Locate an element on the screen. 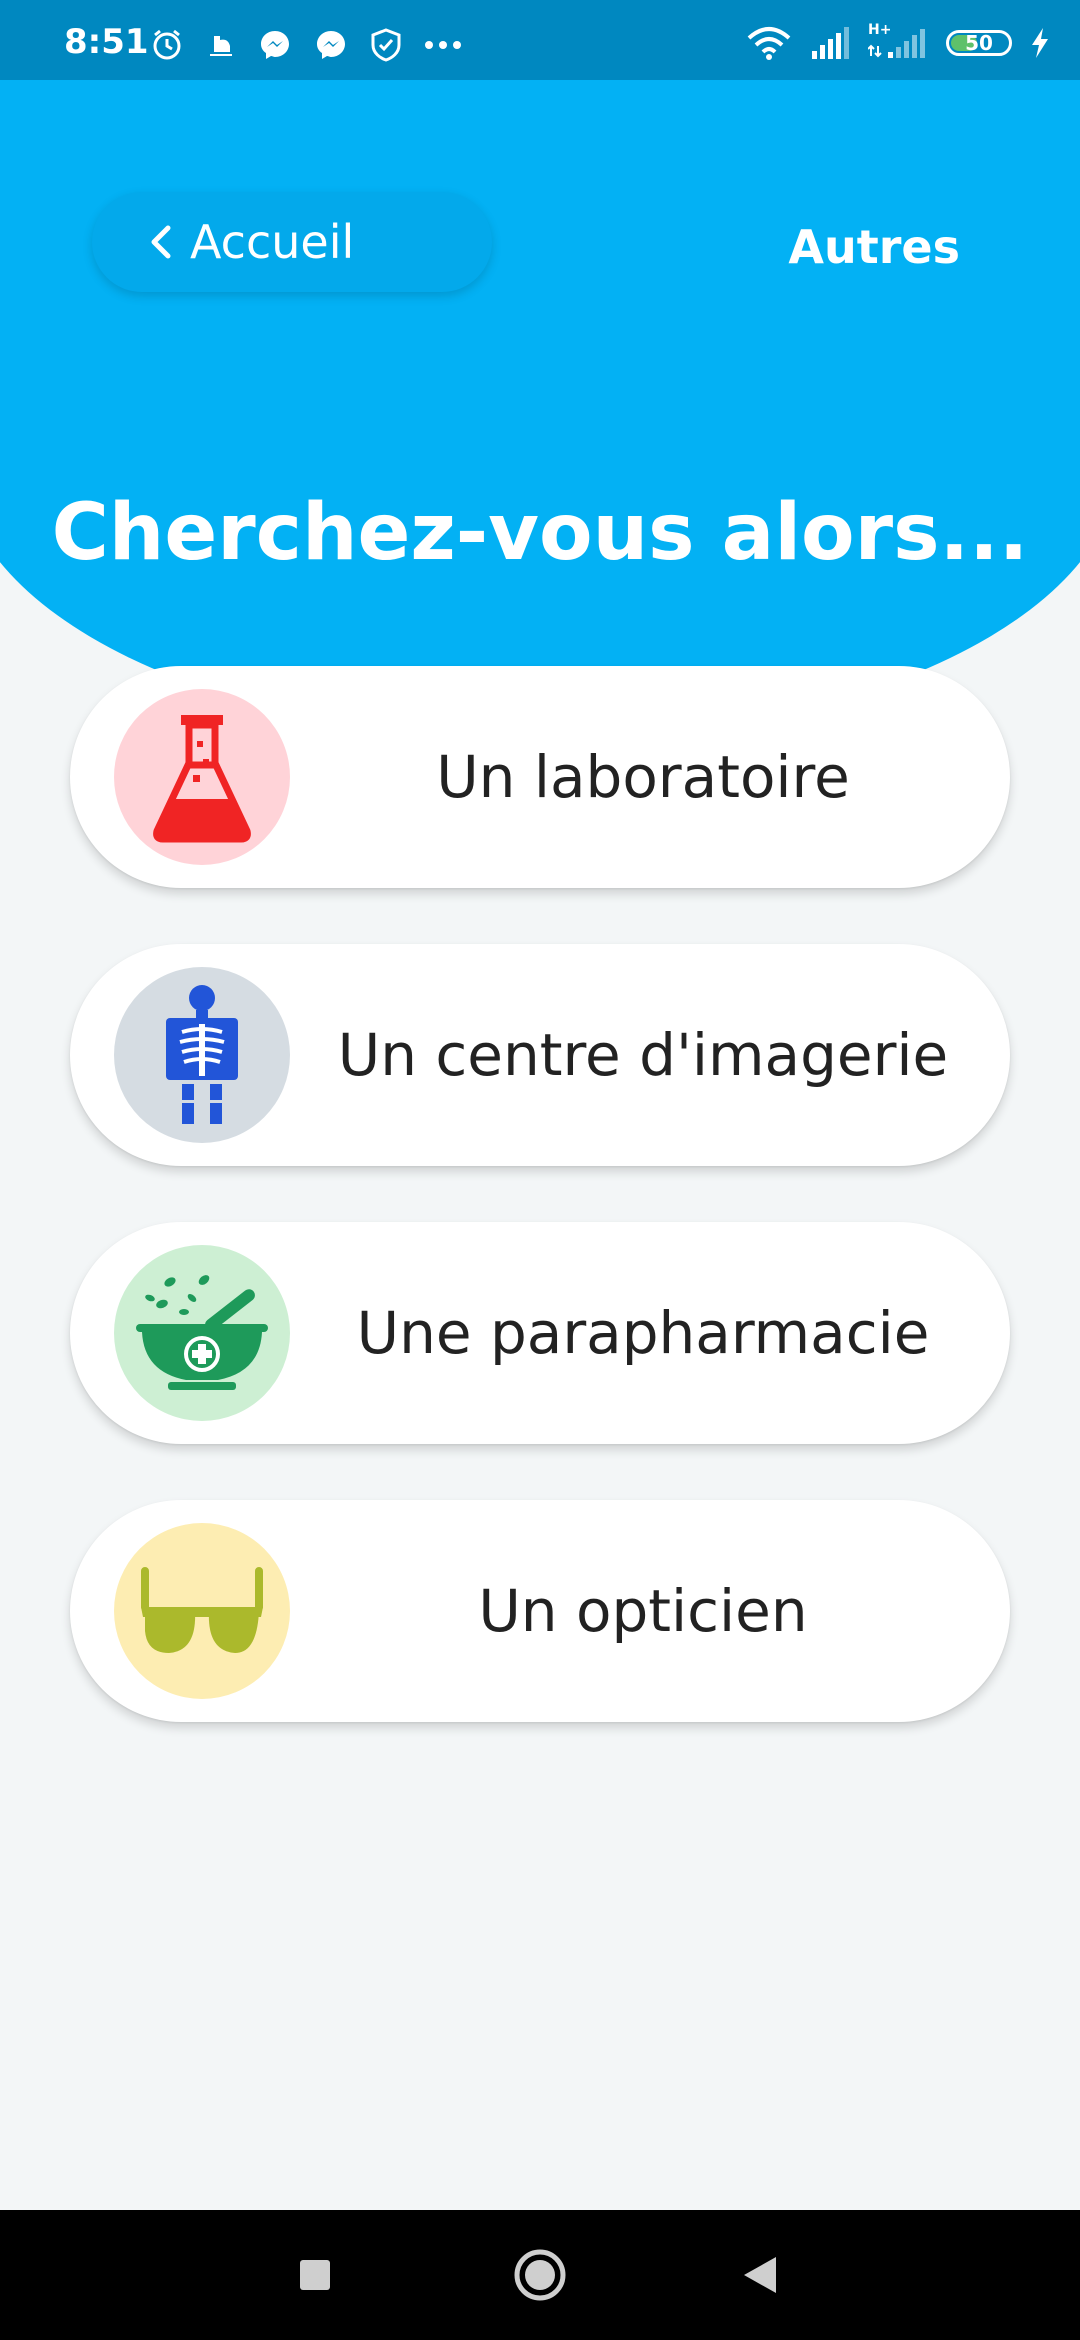 This screenshot has height=2340, width=1080. option-optician: Un opticien is located at coordinates (540, 1611).